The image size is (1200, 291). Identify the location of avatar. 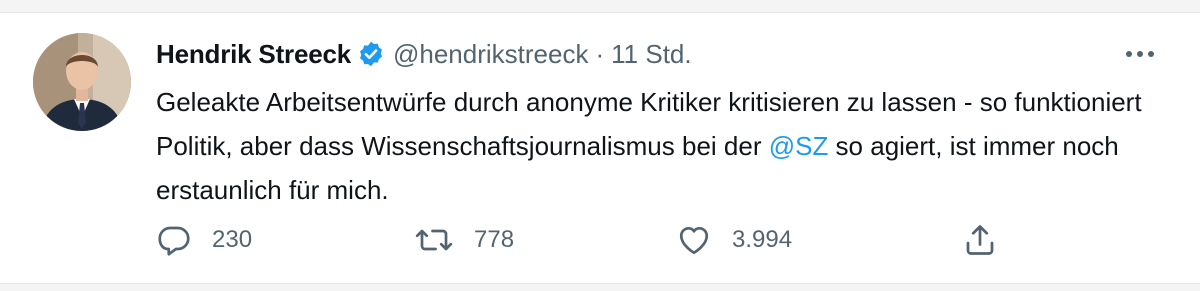
(82, 82).